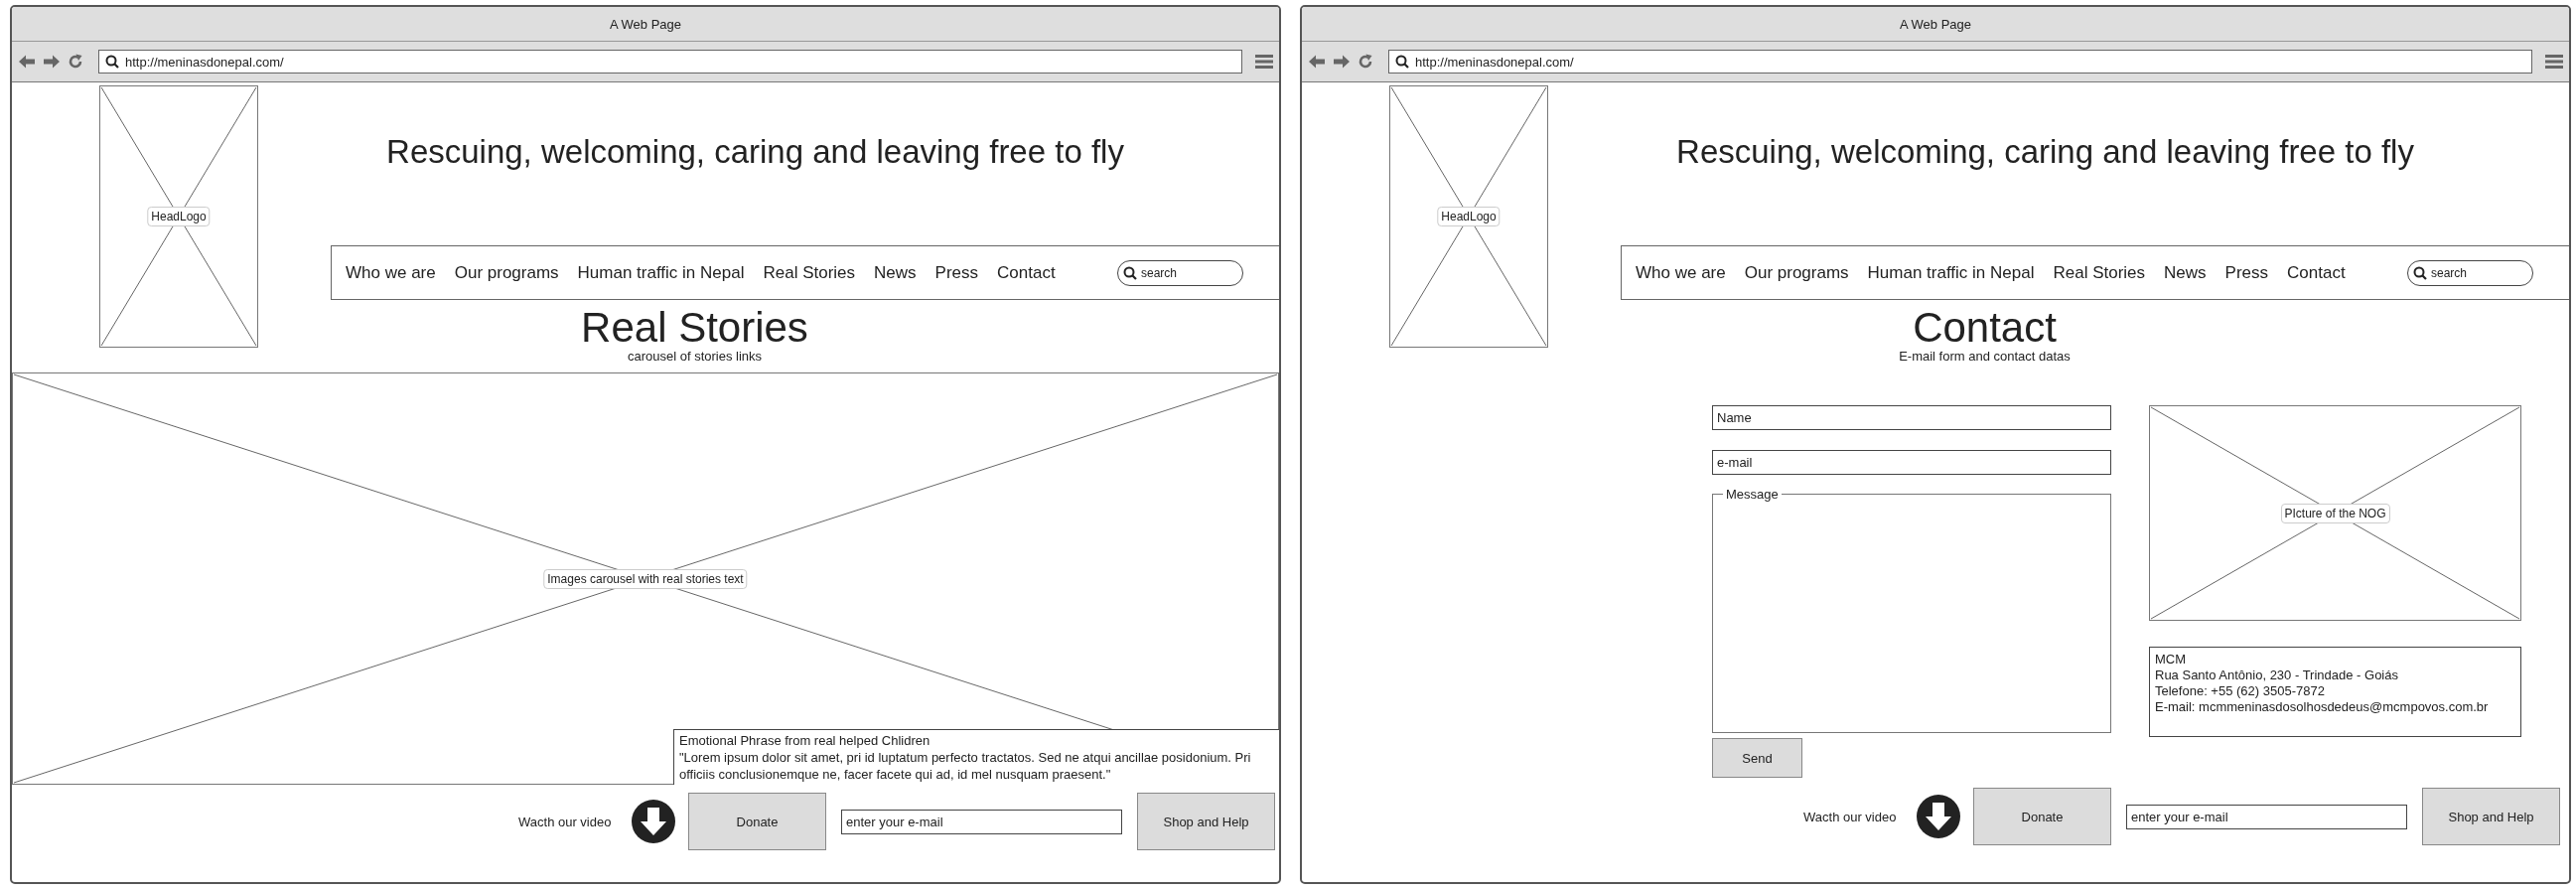 This screenshot has width=2576, height=890. Describe the element at coordinates (1912, 610) in the screenshot. I see `message-field: Message` at that location.